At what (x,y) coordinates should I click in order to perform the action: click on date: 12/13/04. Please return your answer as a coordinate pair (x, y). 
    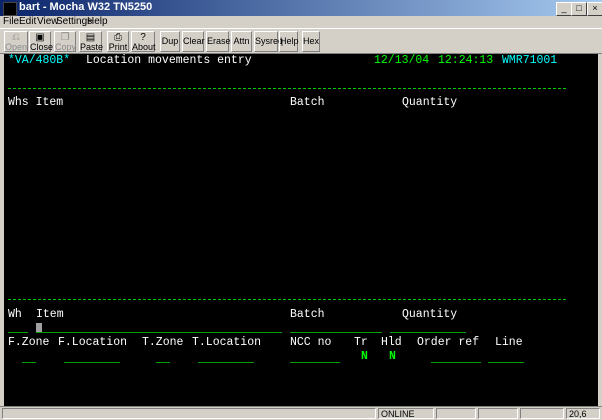
    Looking at the image, I should click on (402, 60).